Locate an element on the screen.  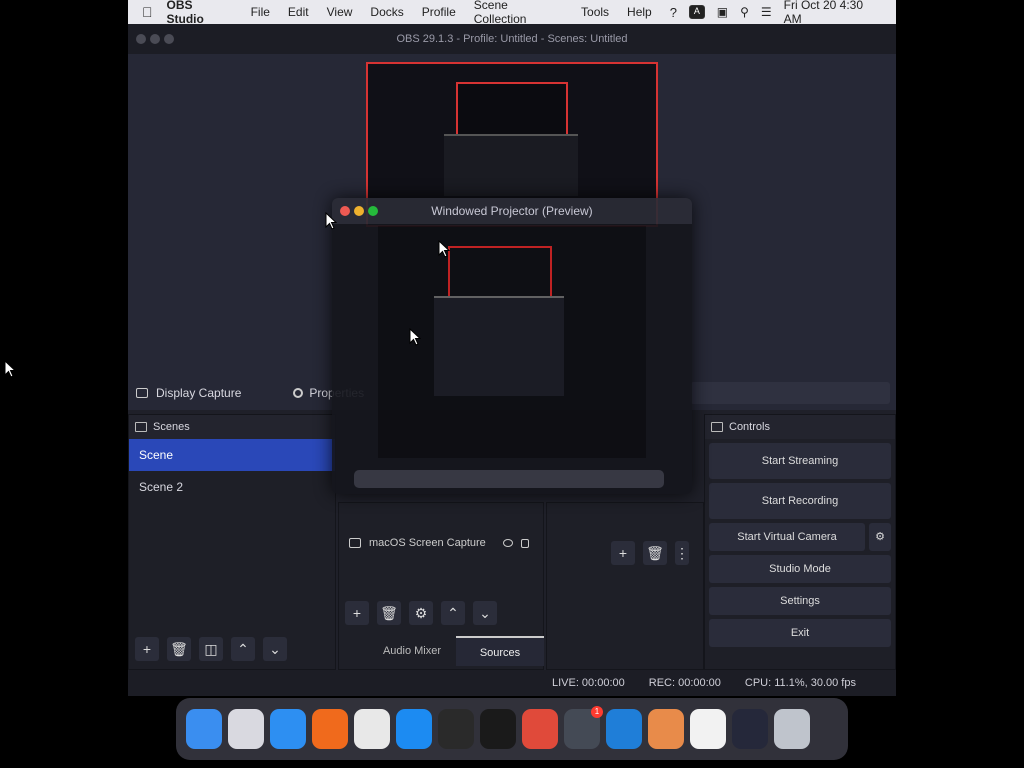
screen-mirror-icon: ▣ is located at coordinates (722, 12).